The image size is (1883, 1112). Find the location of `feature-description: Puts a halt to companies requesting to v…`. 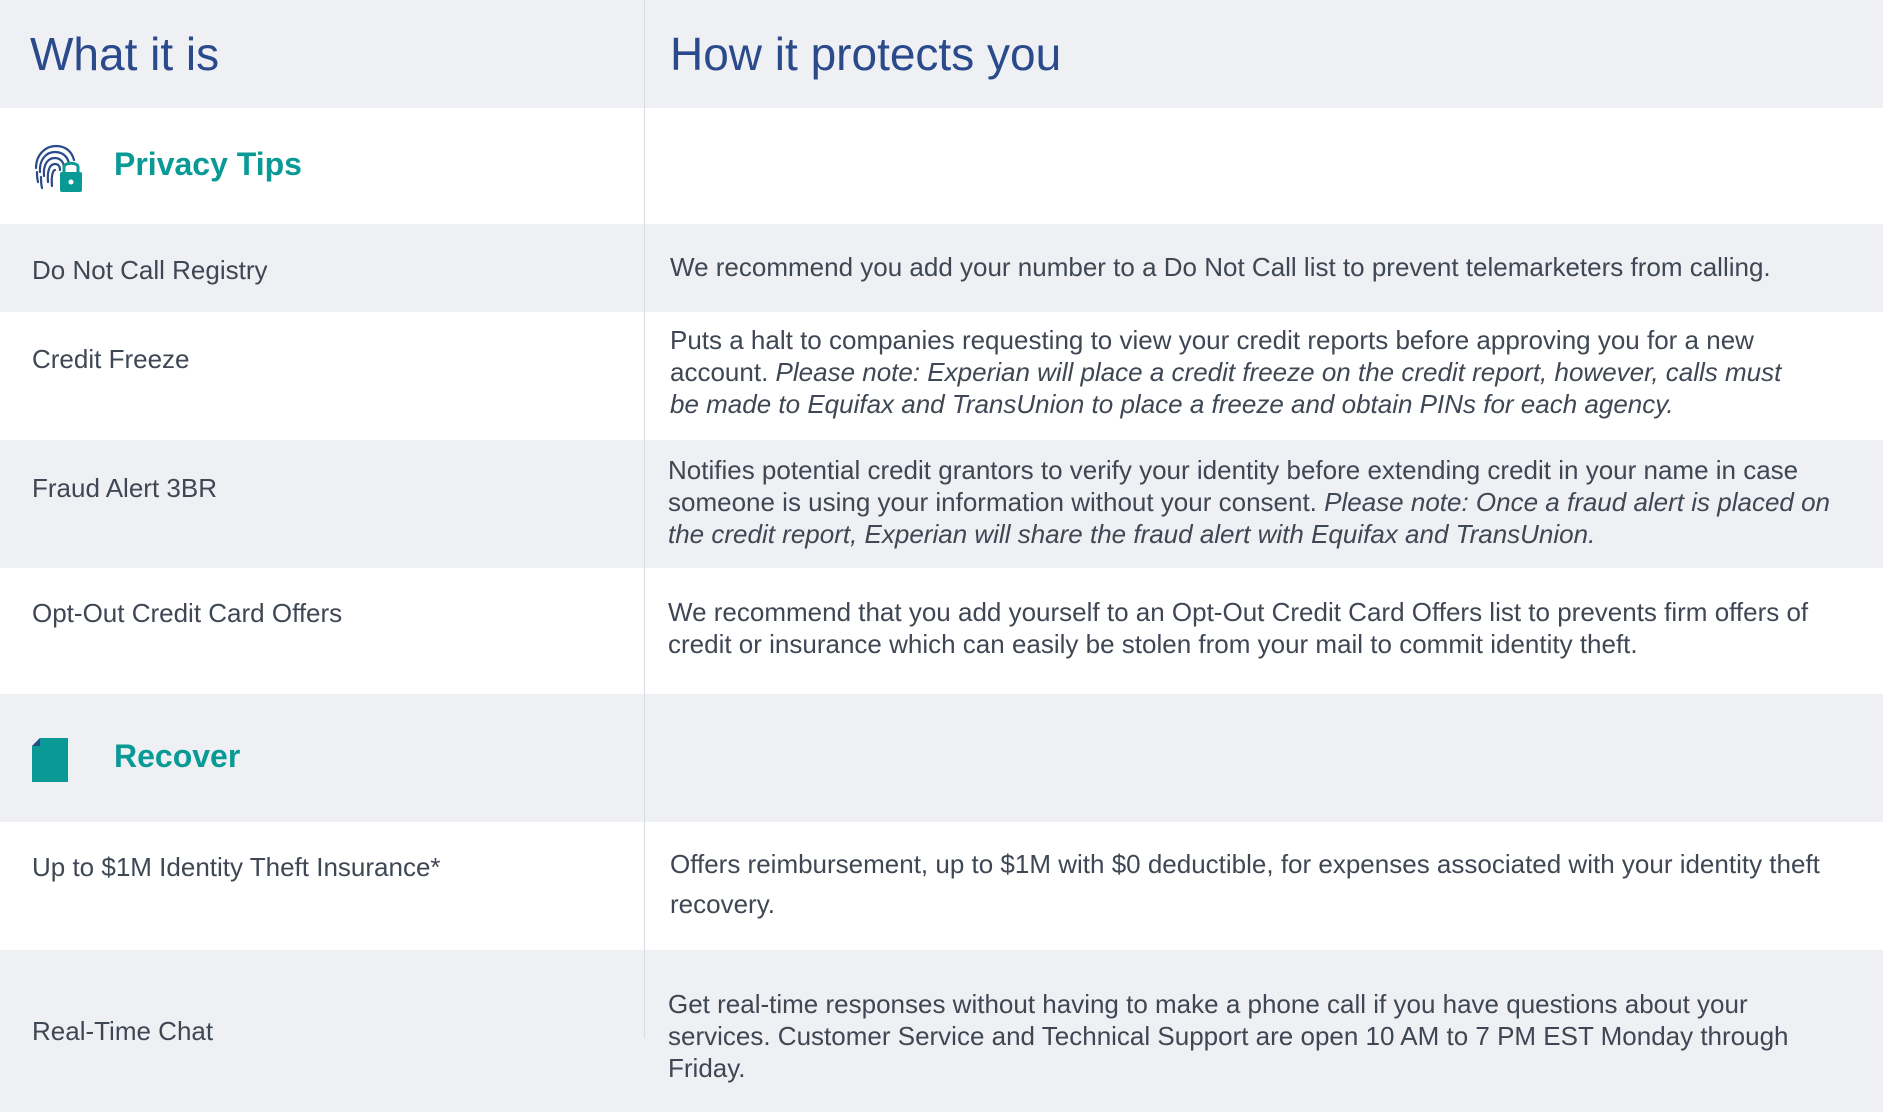

feature-description: Puts a halt to companies requesting to v… is located at coordinates (1240, 372).